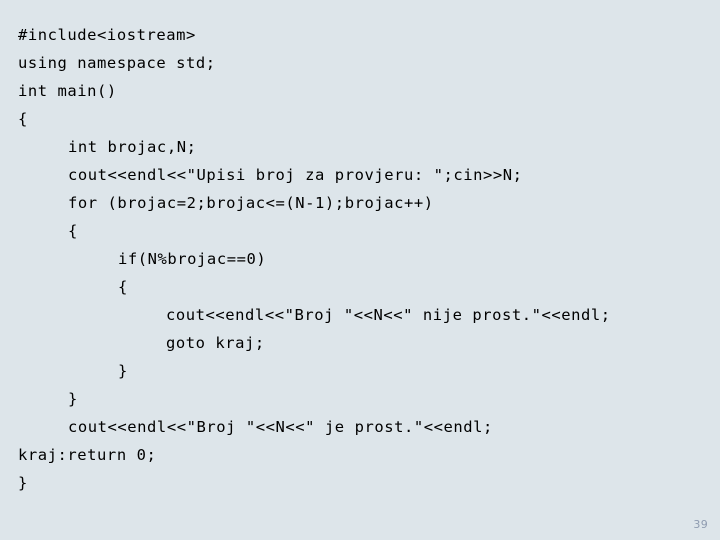 This screenshot has width=720, height=540. What do you see at coordinates (117, 63) in the screenshot?
I see `code-line: using namespace std;` at bounding box center [117, 63].